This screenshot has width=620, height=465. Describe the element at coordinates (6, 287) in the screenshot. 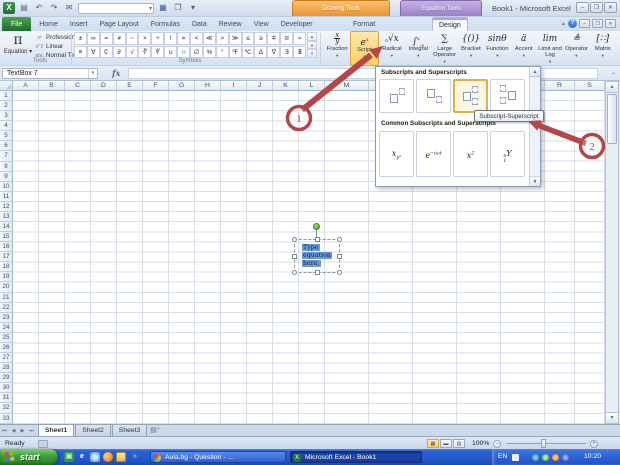

I see `row-header-20: 20` at that location.